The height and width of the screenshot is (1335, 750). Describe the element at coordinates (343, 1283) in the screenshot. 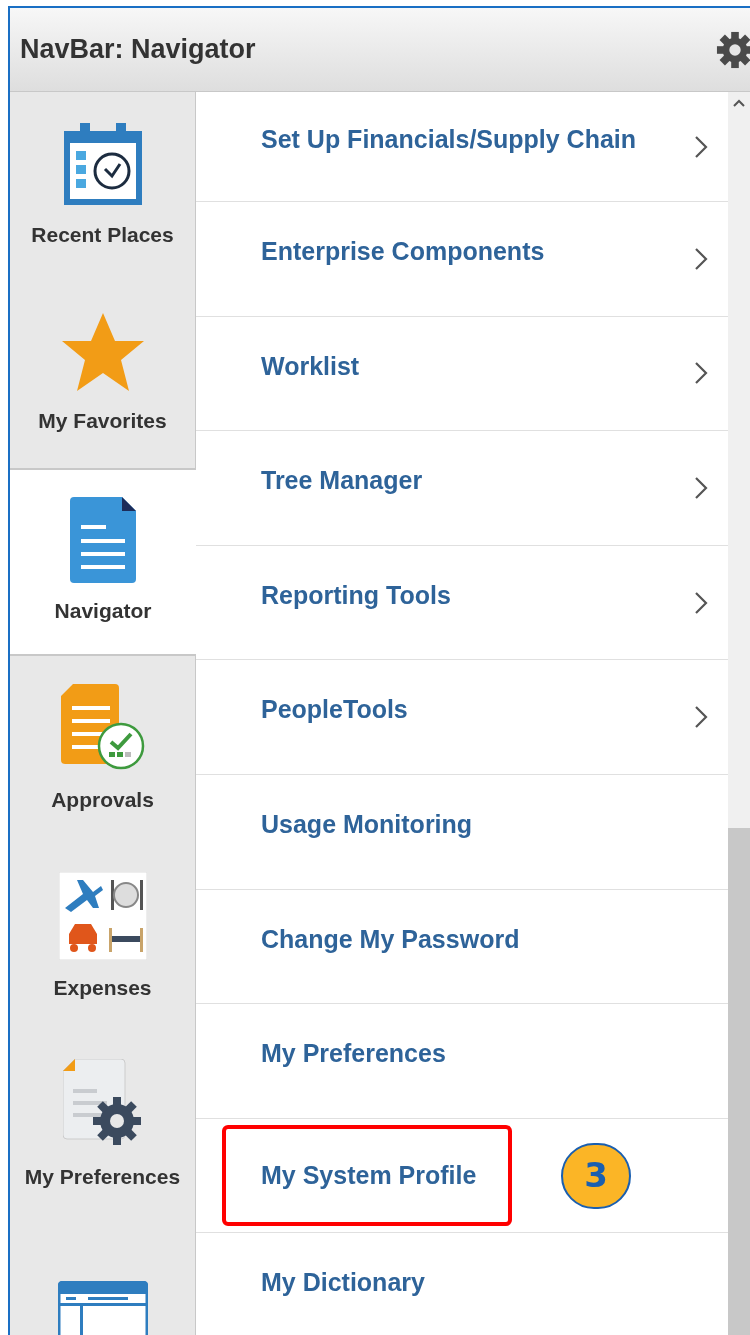

I see `menu-item-label: My Dictionary` at that location.